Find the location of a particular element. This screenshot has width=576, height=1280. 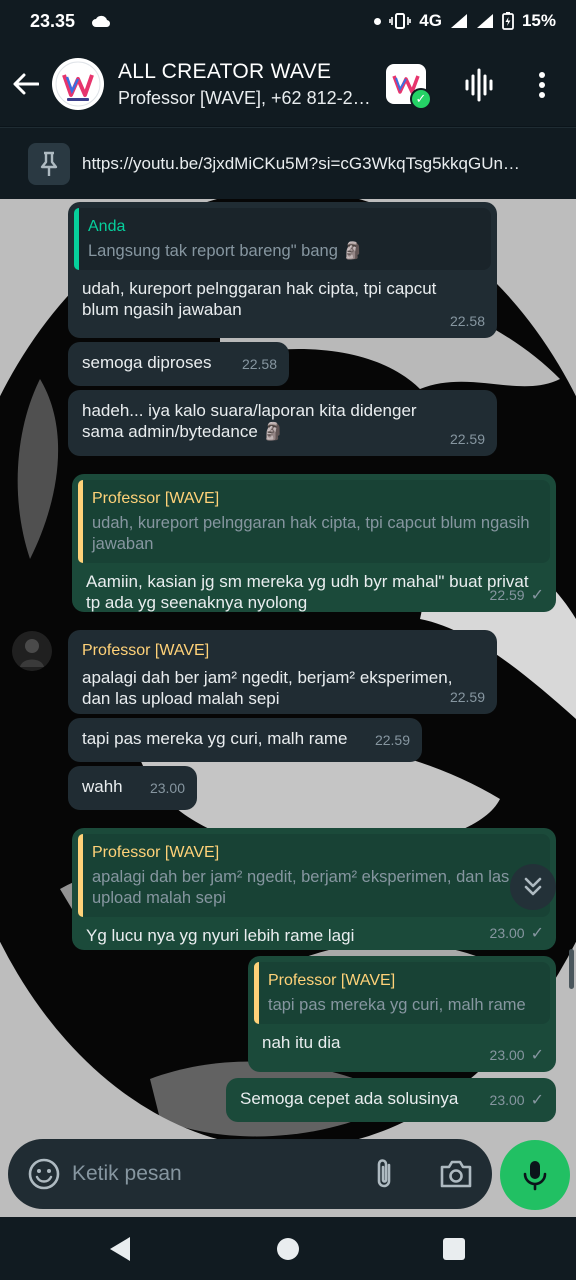

vibrate-icon is located at coordinates (400, 21).